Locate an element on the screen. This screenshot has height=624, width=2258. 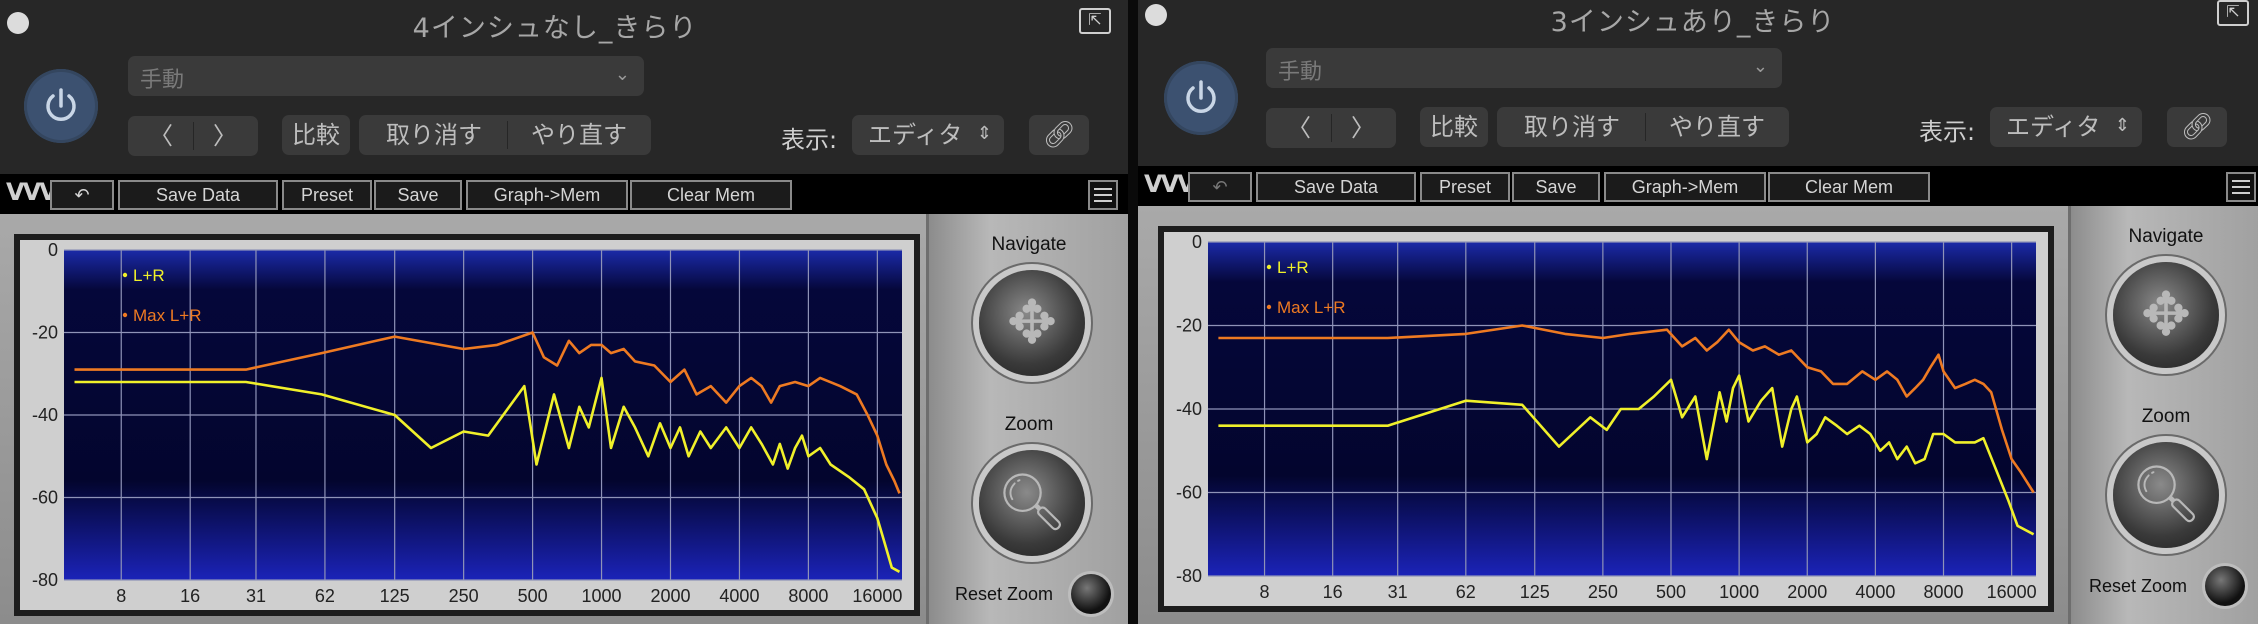
separator is located at coordinates (1331, 128).